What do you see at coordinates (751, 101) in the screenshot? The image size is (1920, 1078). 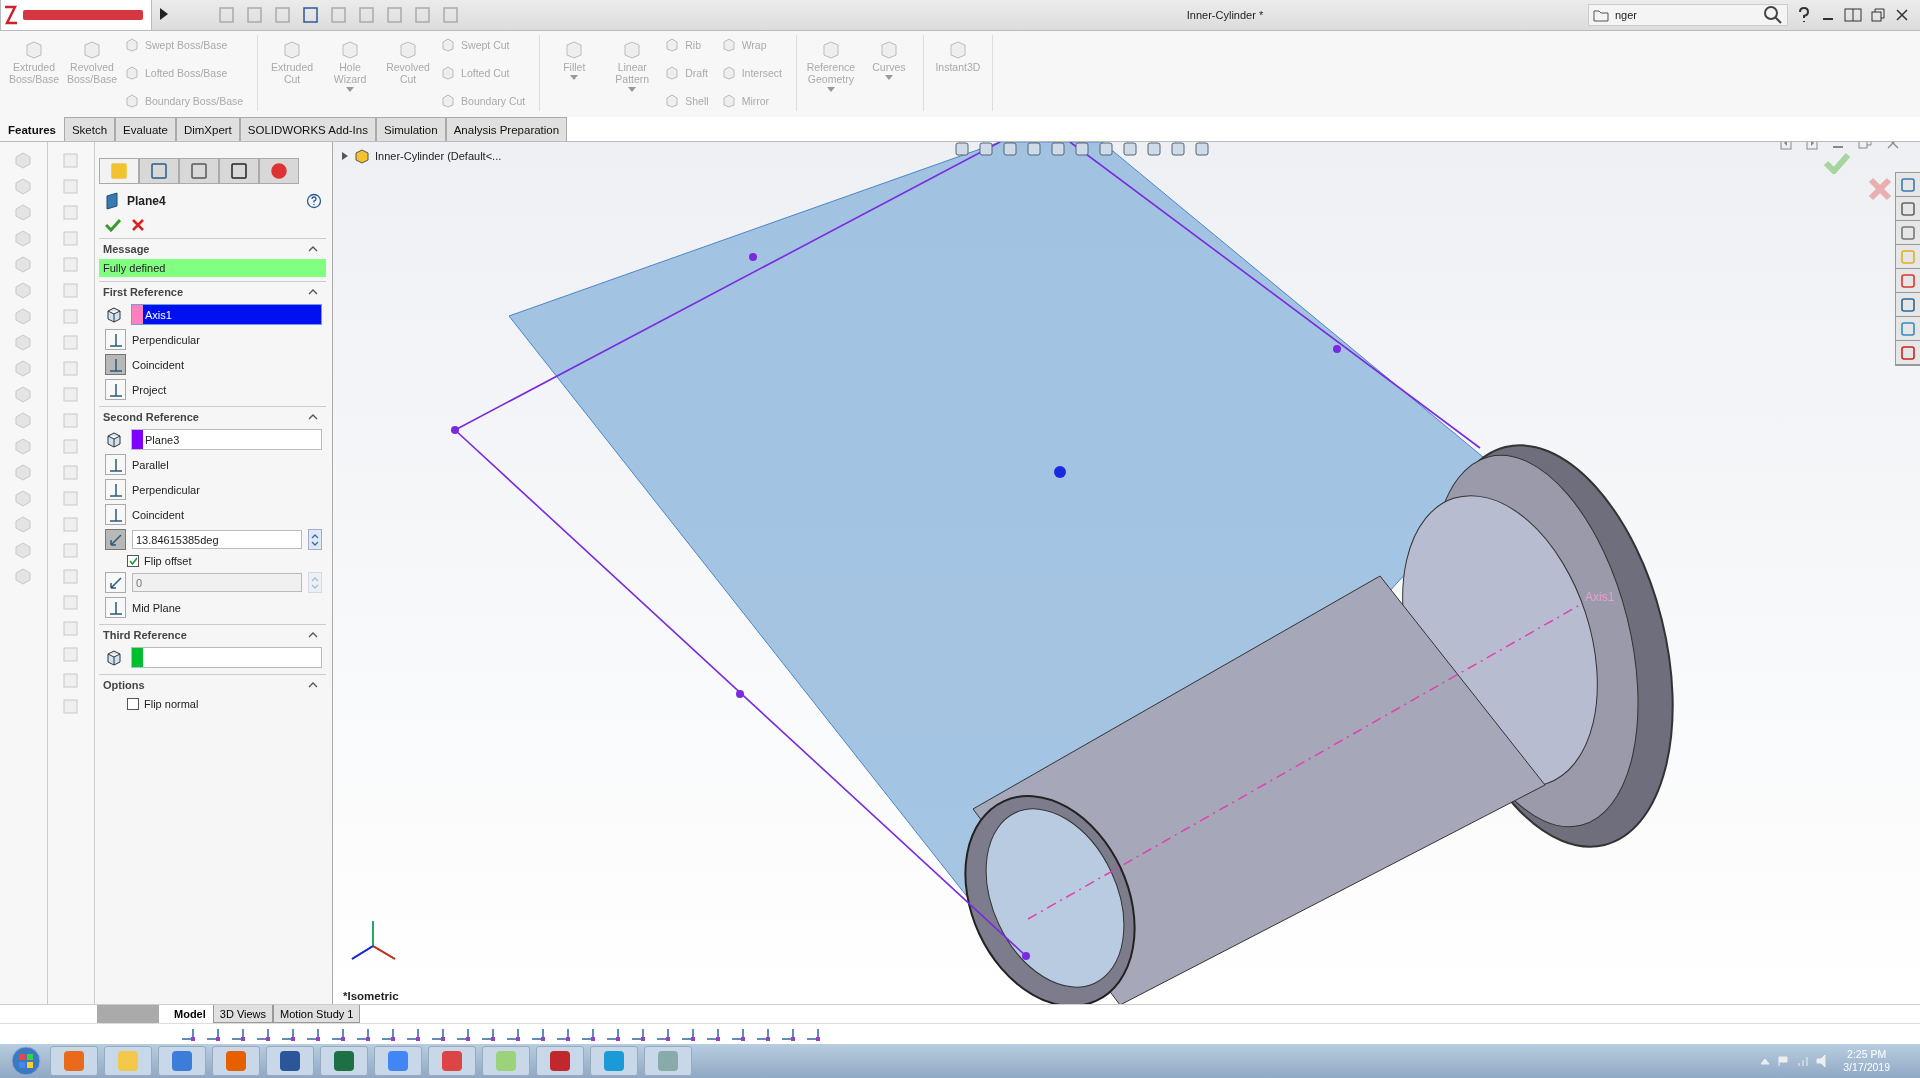 I see `ribbon-button: Mirror` at bounding box center [751, 101].